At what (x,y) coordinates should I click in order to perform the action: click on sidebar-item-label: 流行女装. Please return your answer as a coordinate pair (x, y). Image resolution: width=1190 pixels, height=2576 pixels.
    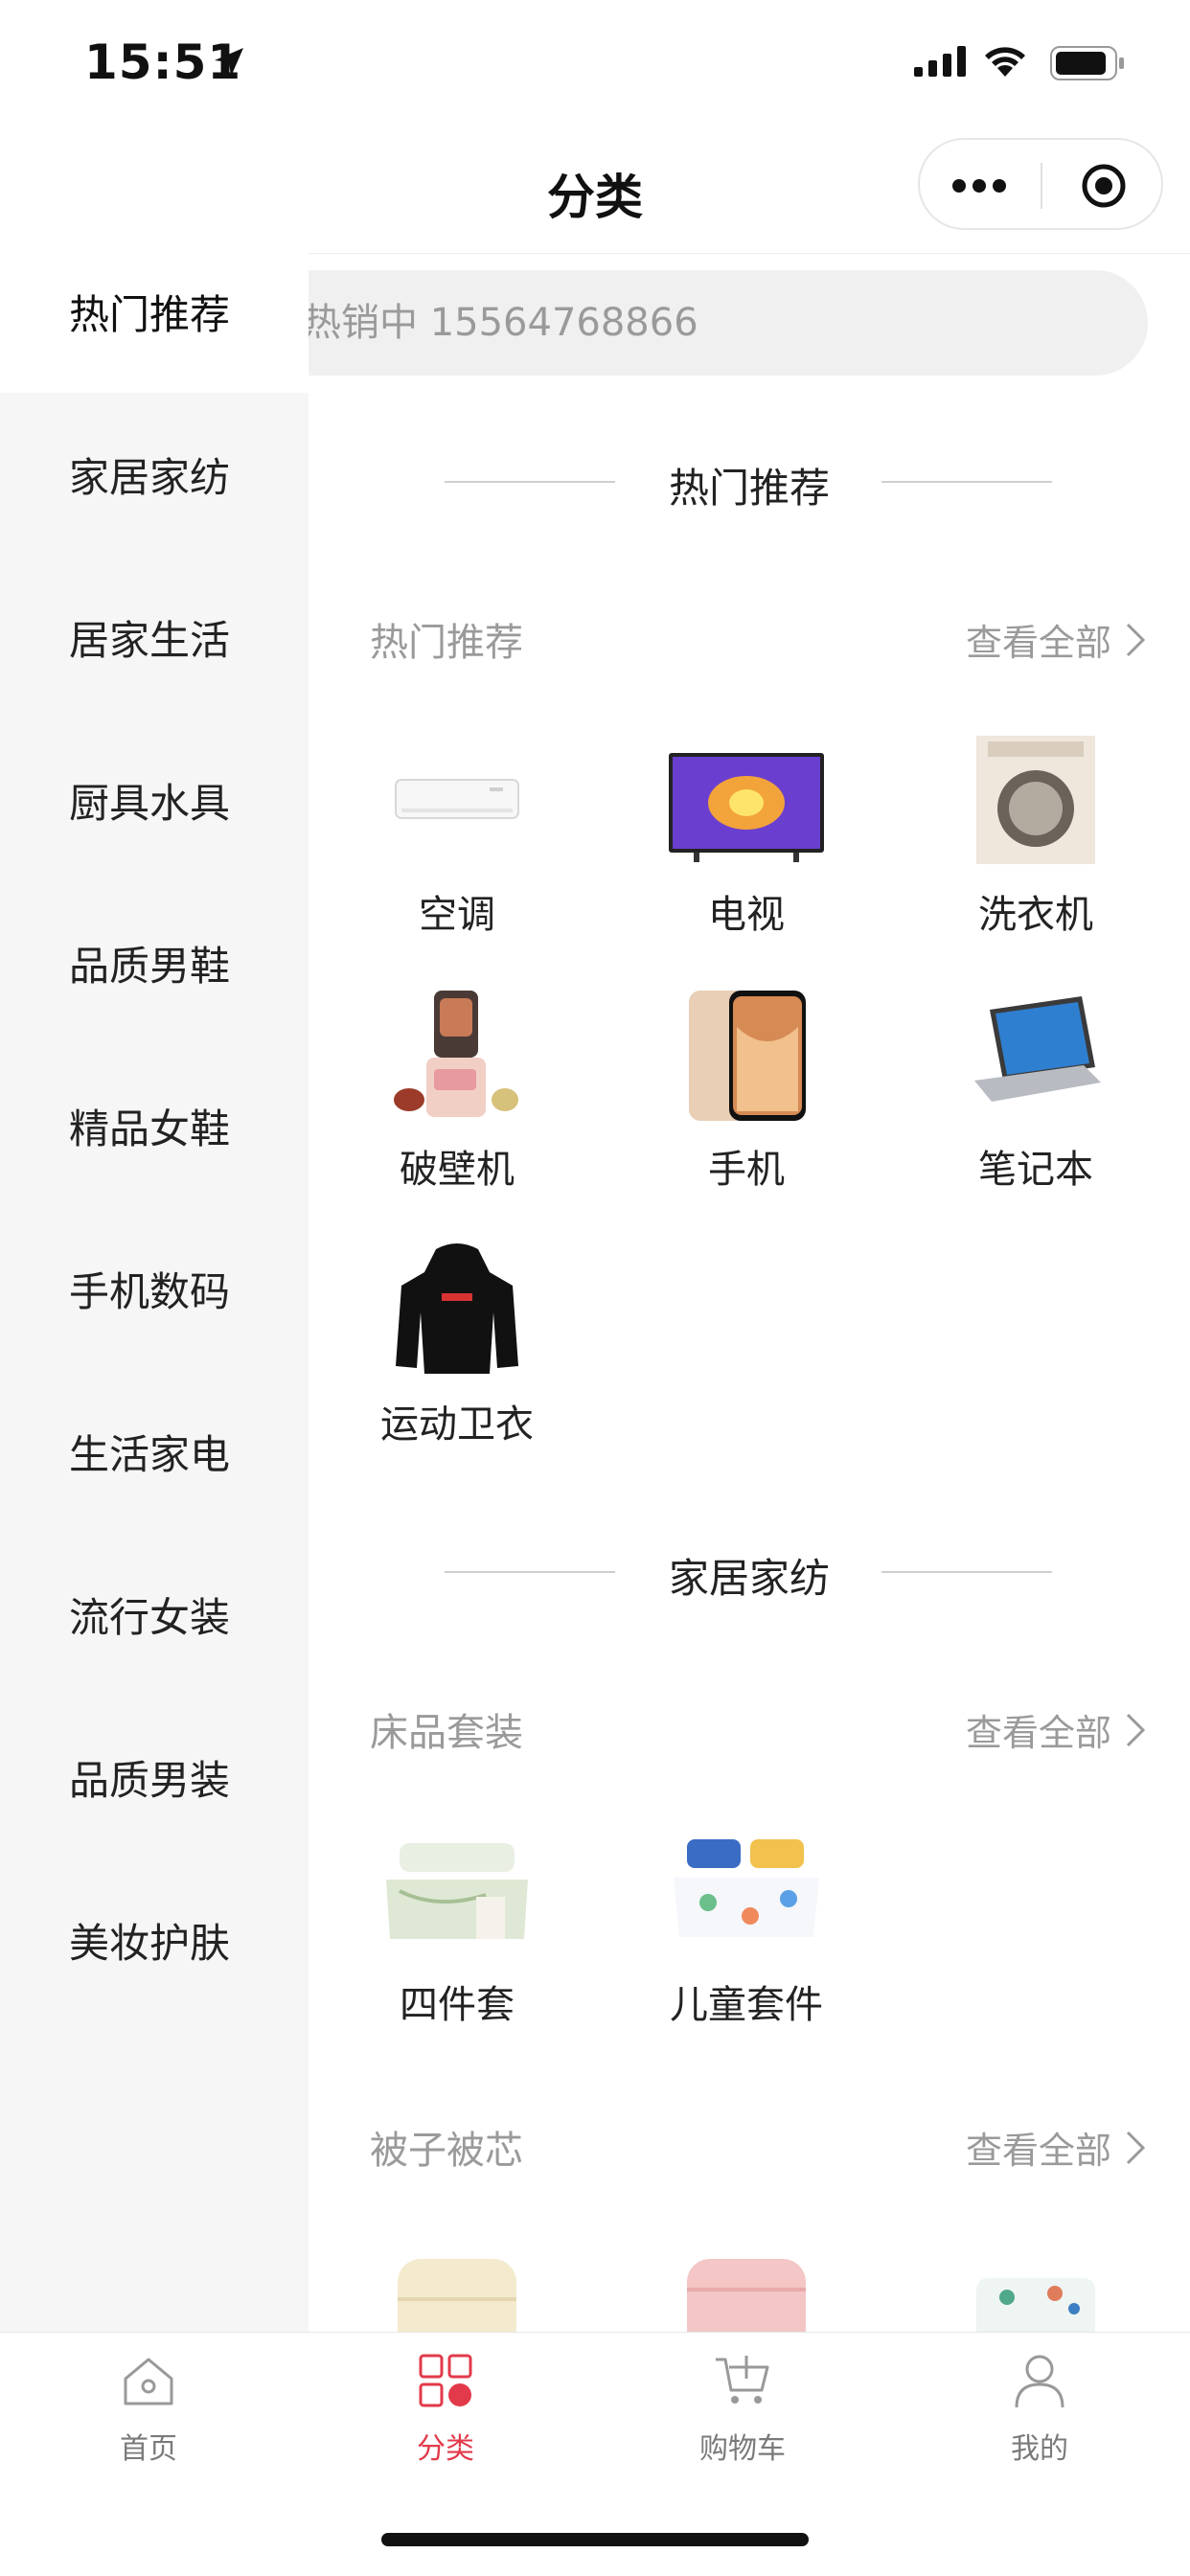
    Looking at the image, I should click on (150, 1617).